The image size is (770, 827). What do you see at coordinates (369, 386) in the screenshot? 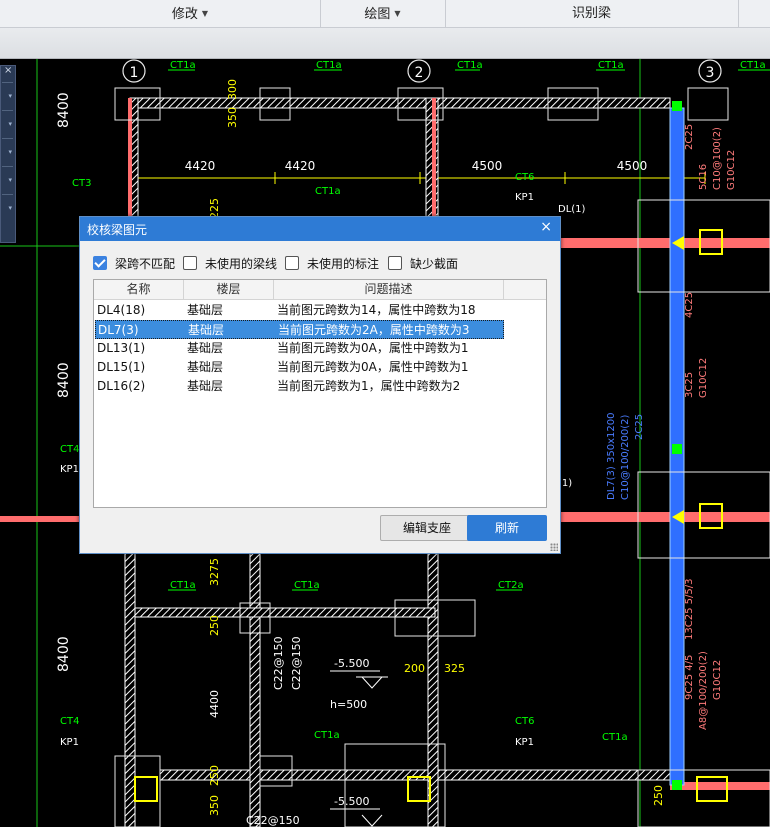
I see `row-desc: 当前图元跨数为1，属性中跨数为2` at bounding box center [369, 386].